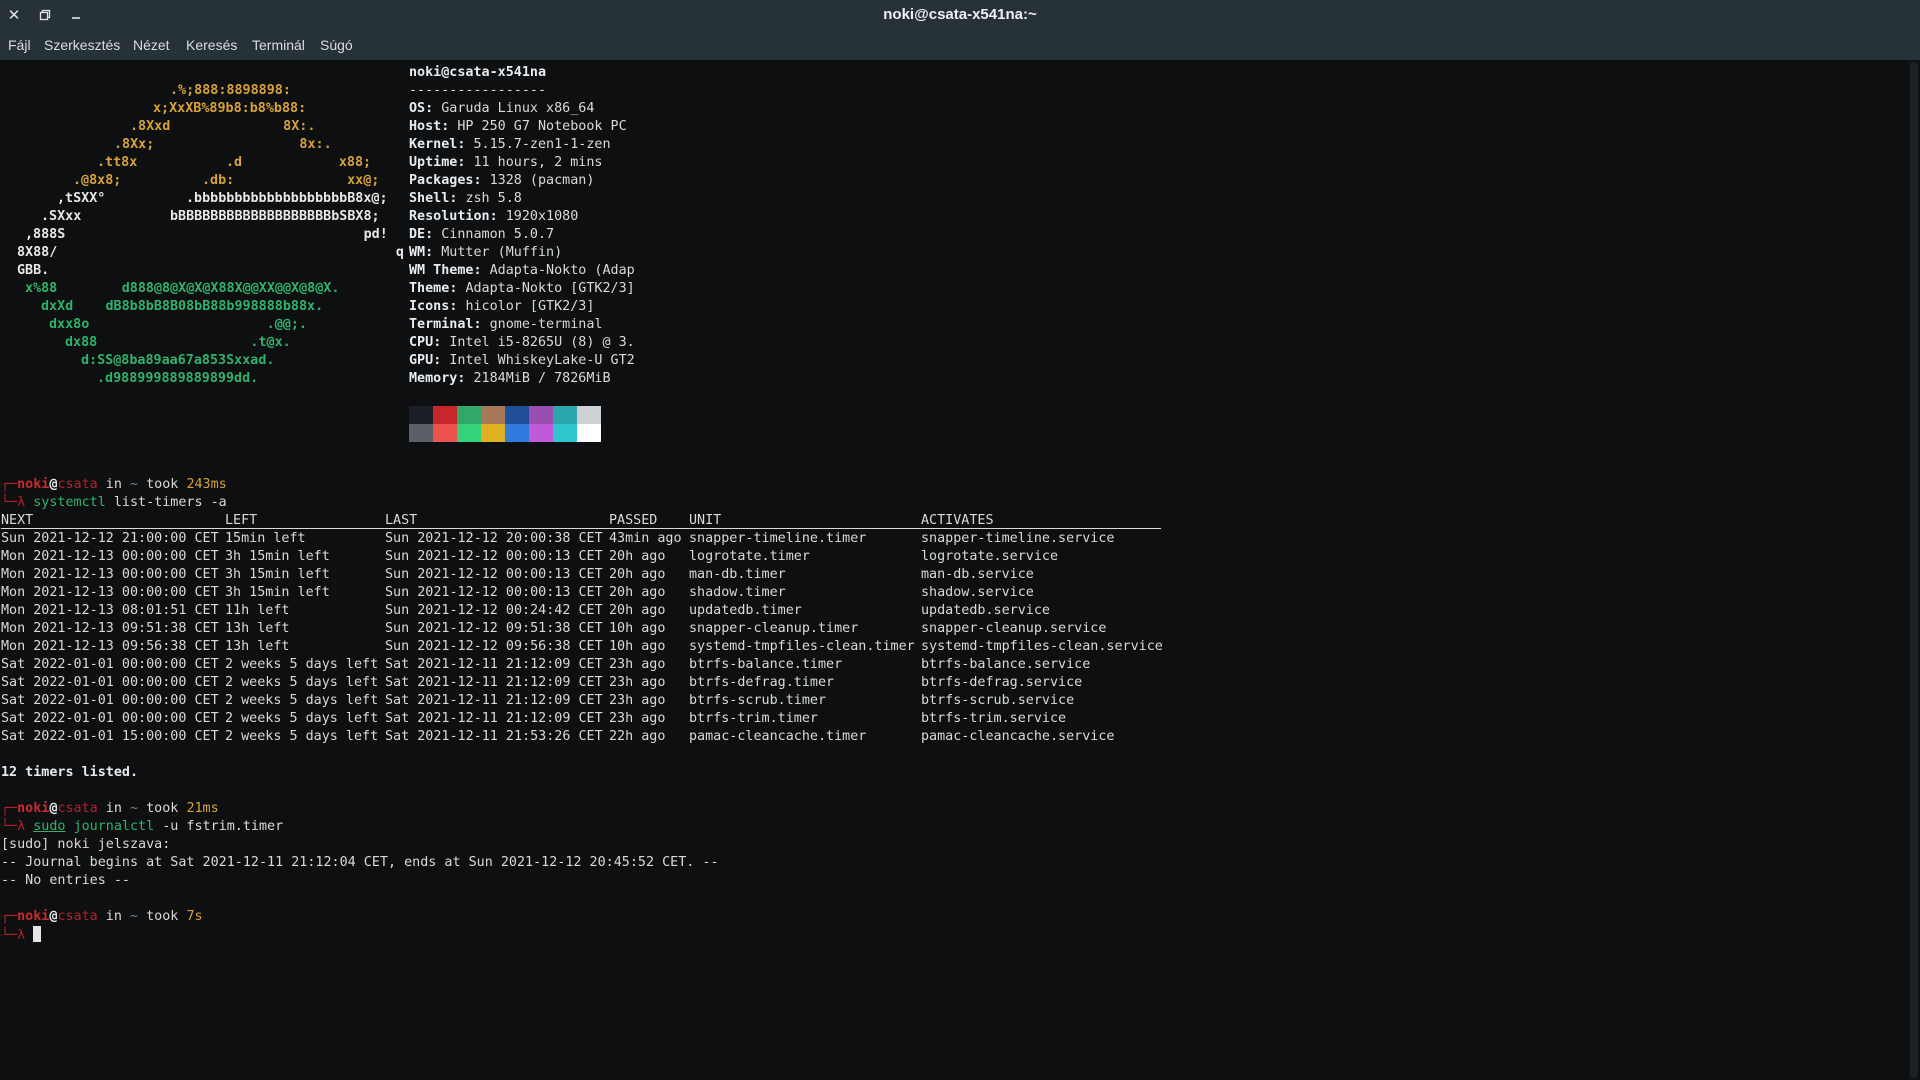 The height and width of the screenshot is (1080, 1920). Describe the element at coordinates (758, 700) in the screenshot. I see `table-cell: btrfs-scrub.timer` at that location.